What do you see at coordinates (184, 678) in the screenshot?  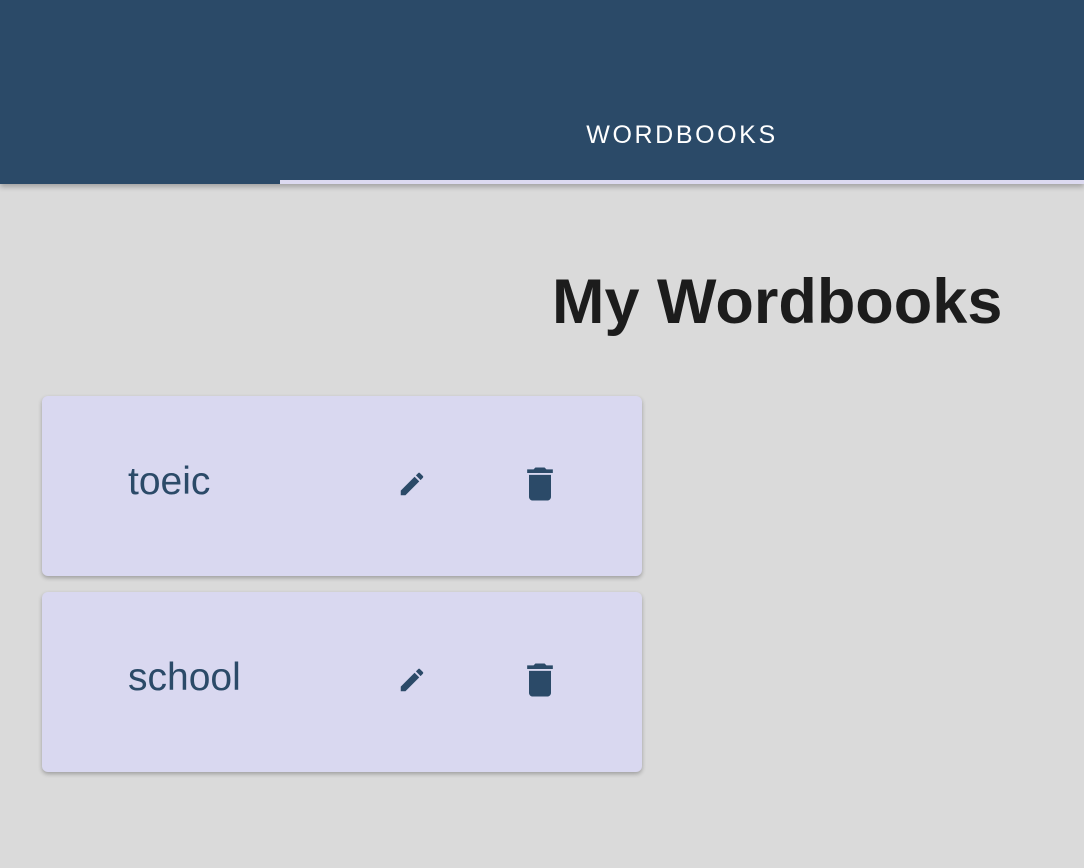 I see `wordbook-name: school` at bounding box center [184, 678].